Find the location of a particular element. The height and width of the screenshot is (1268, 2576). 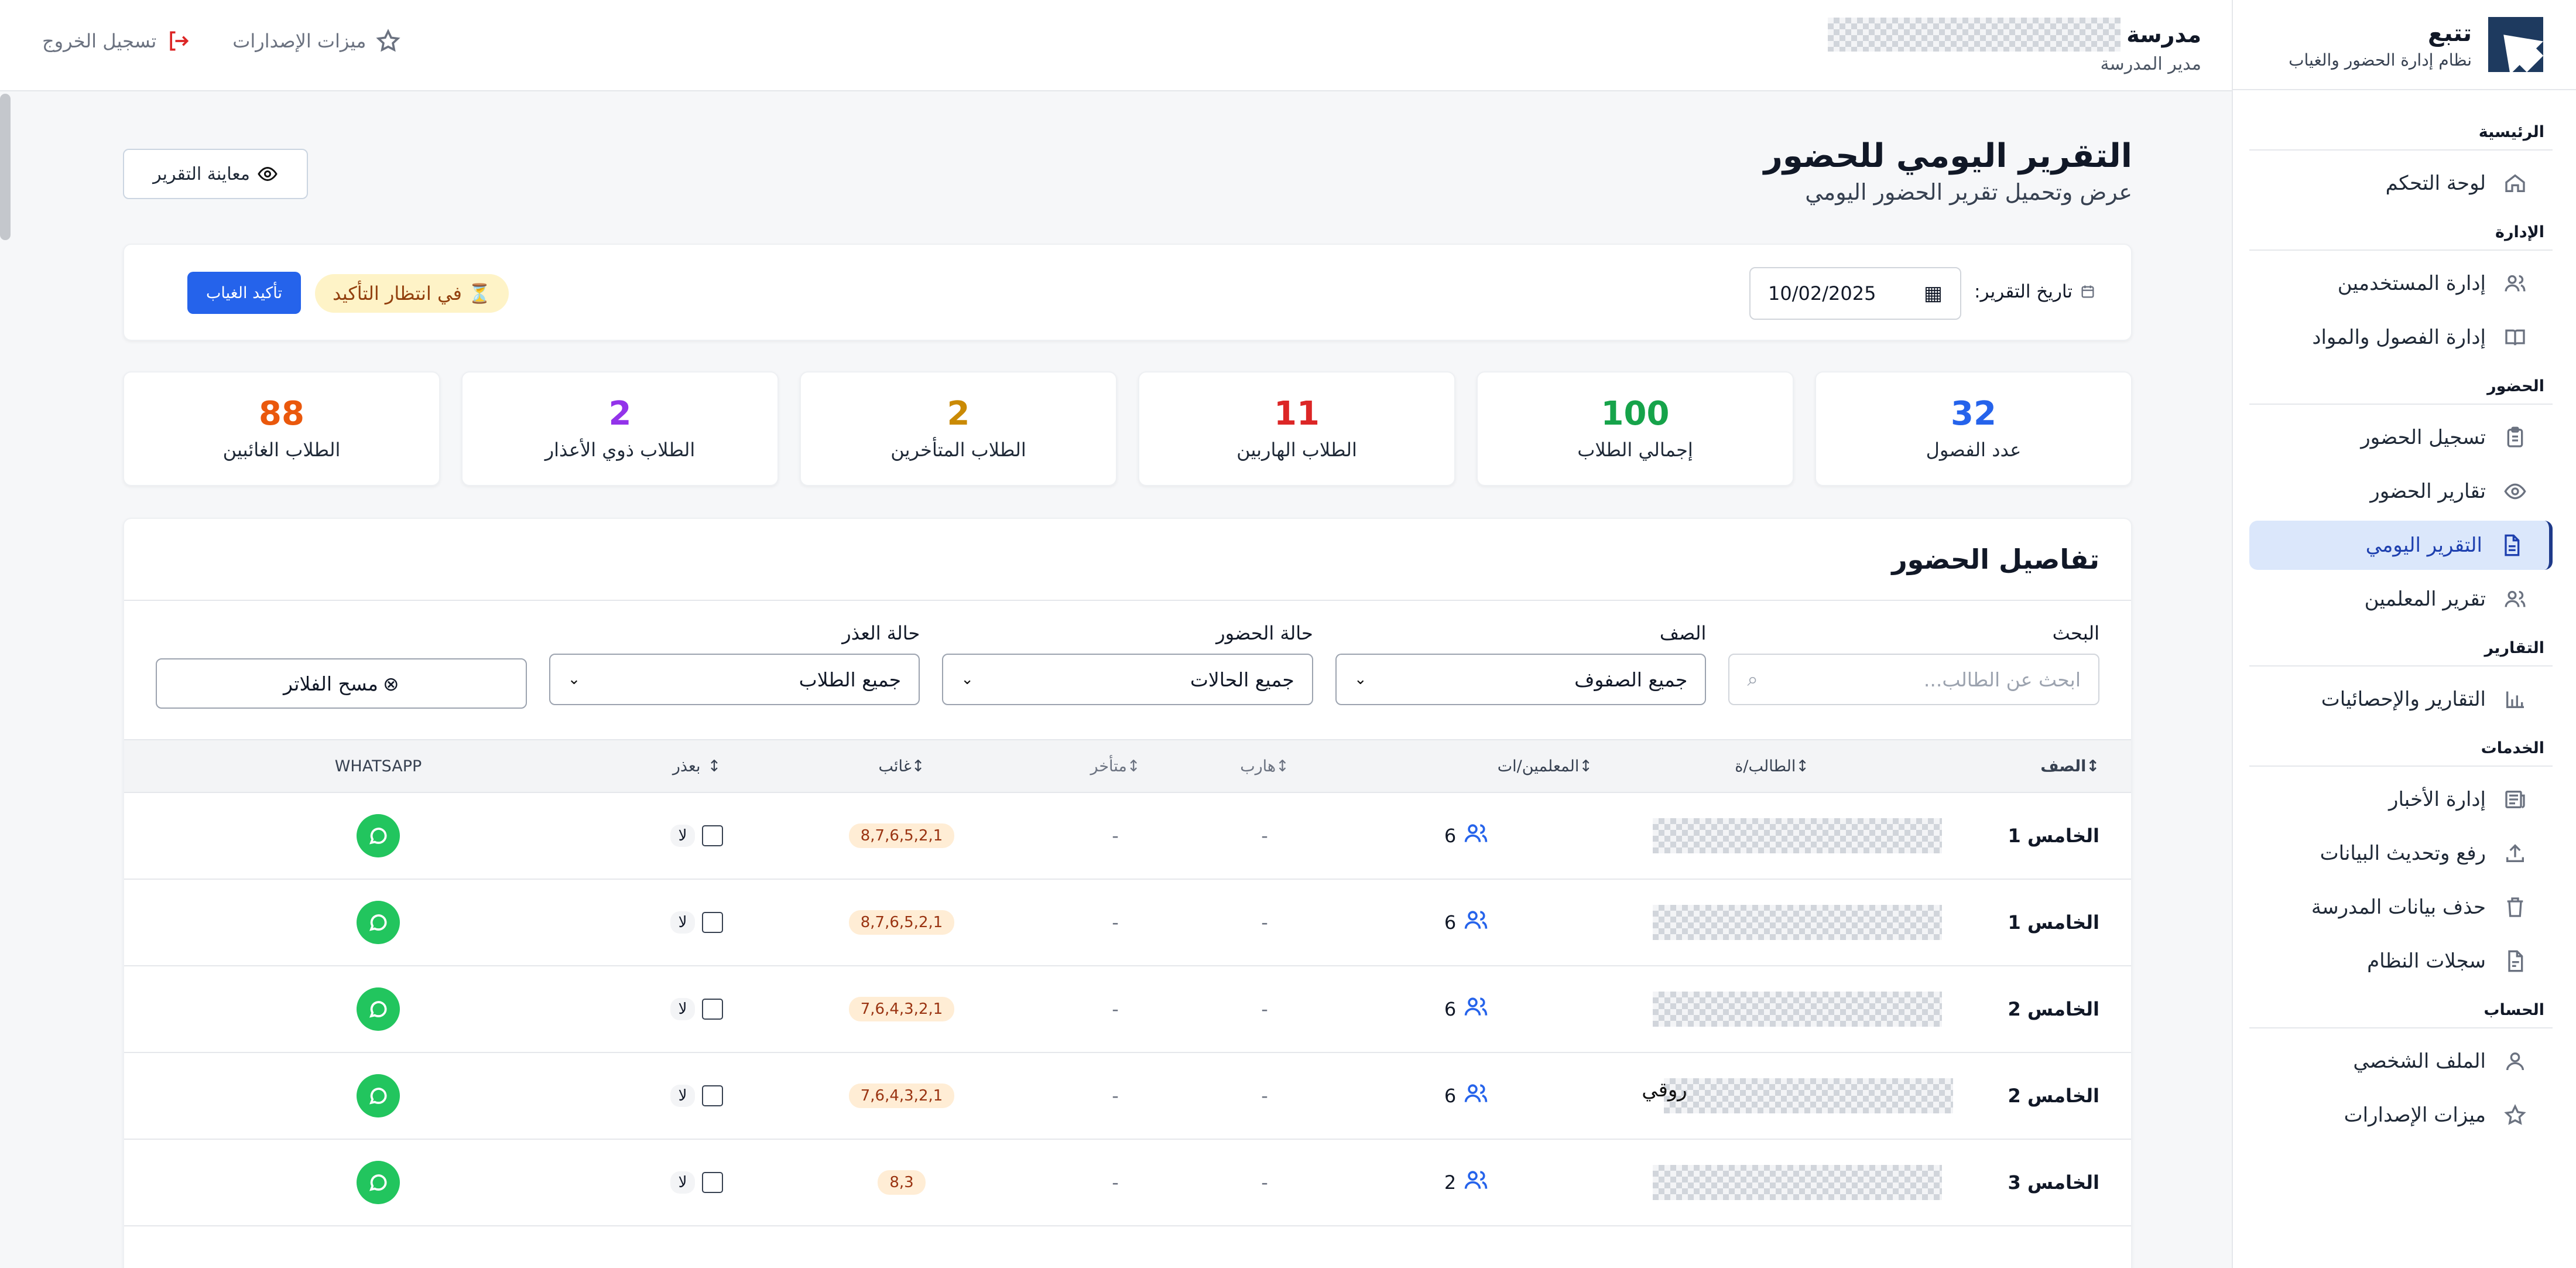

table-row: الخامس 2 6 - - 7,6,4,3,2,1 لا is located at coordinates (1127, 1009).